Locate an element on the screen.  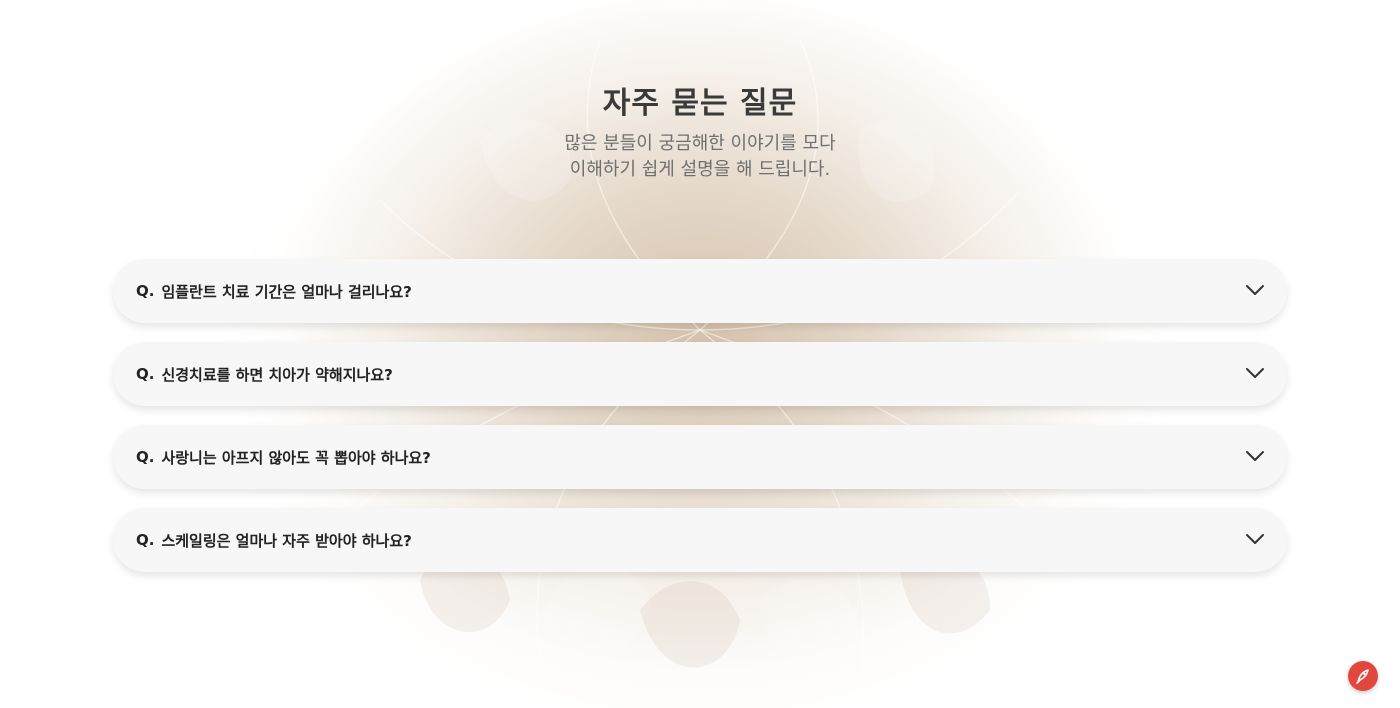
subtitle-line-1: 많은 분들이 궁금해한 이야기를 모다 is located at coordinates (700, 143).